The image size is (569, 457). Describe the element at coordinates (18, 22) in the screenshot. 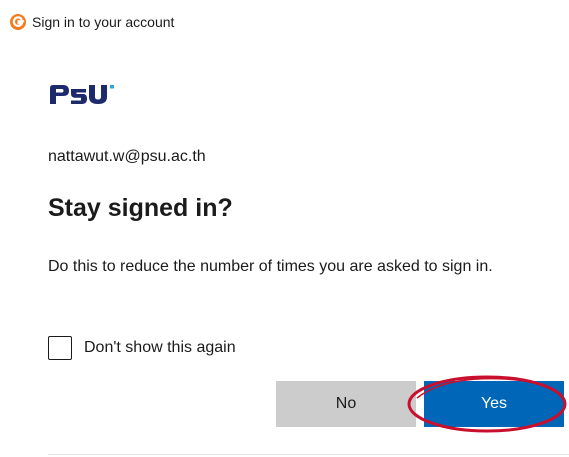

I see `app-logo-icon` at that location.